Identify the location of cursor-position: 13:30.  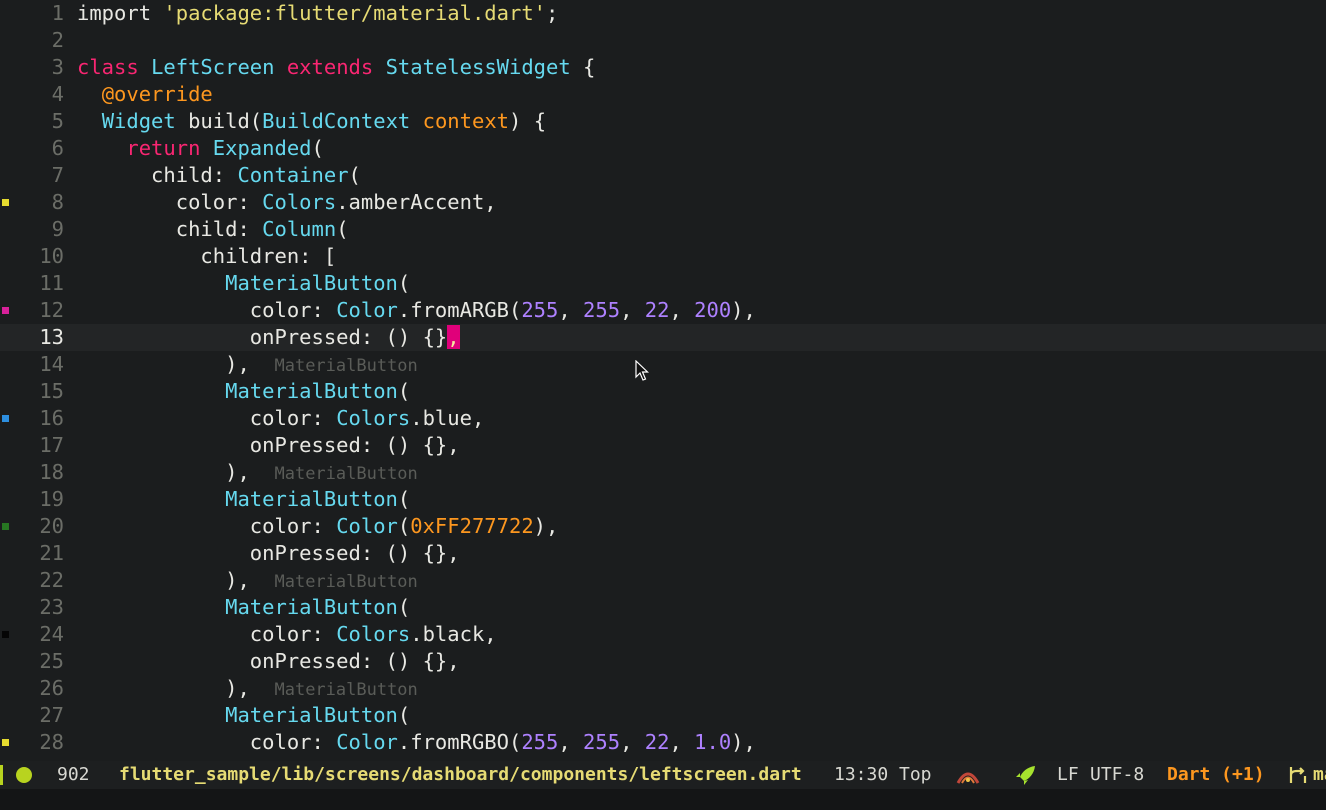
(861, 774).